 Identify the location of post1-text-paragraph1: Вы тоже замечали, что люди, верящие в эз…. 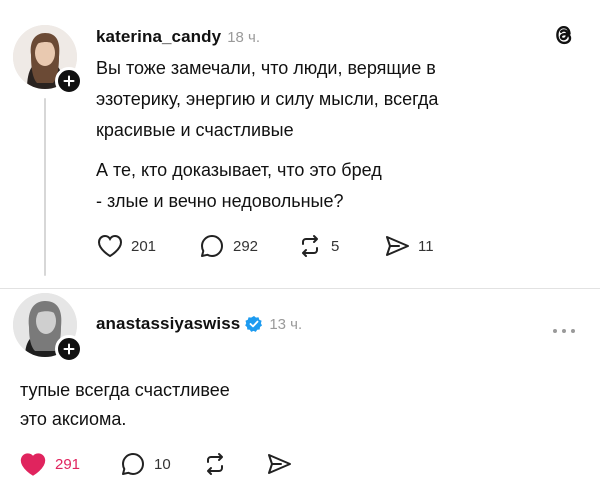
(267, 99).